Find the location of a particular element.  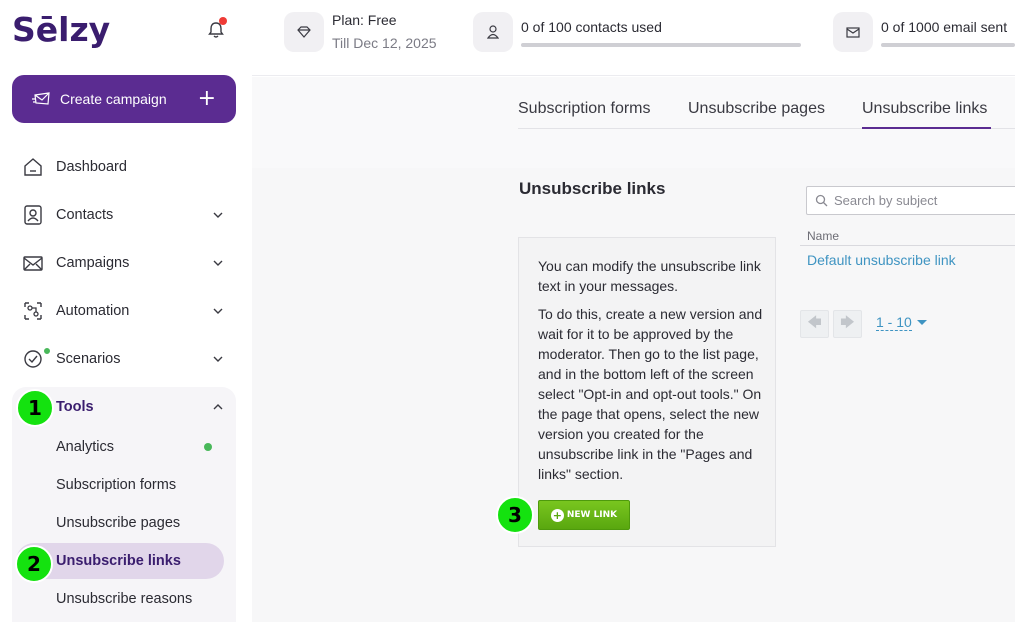

sidebar-sub-unsubscribe-links: Unsubscribe links is located at coordinates (118, 561).